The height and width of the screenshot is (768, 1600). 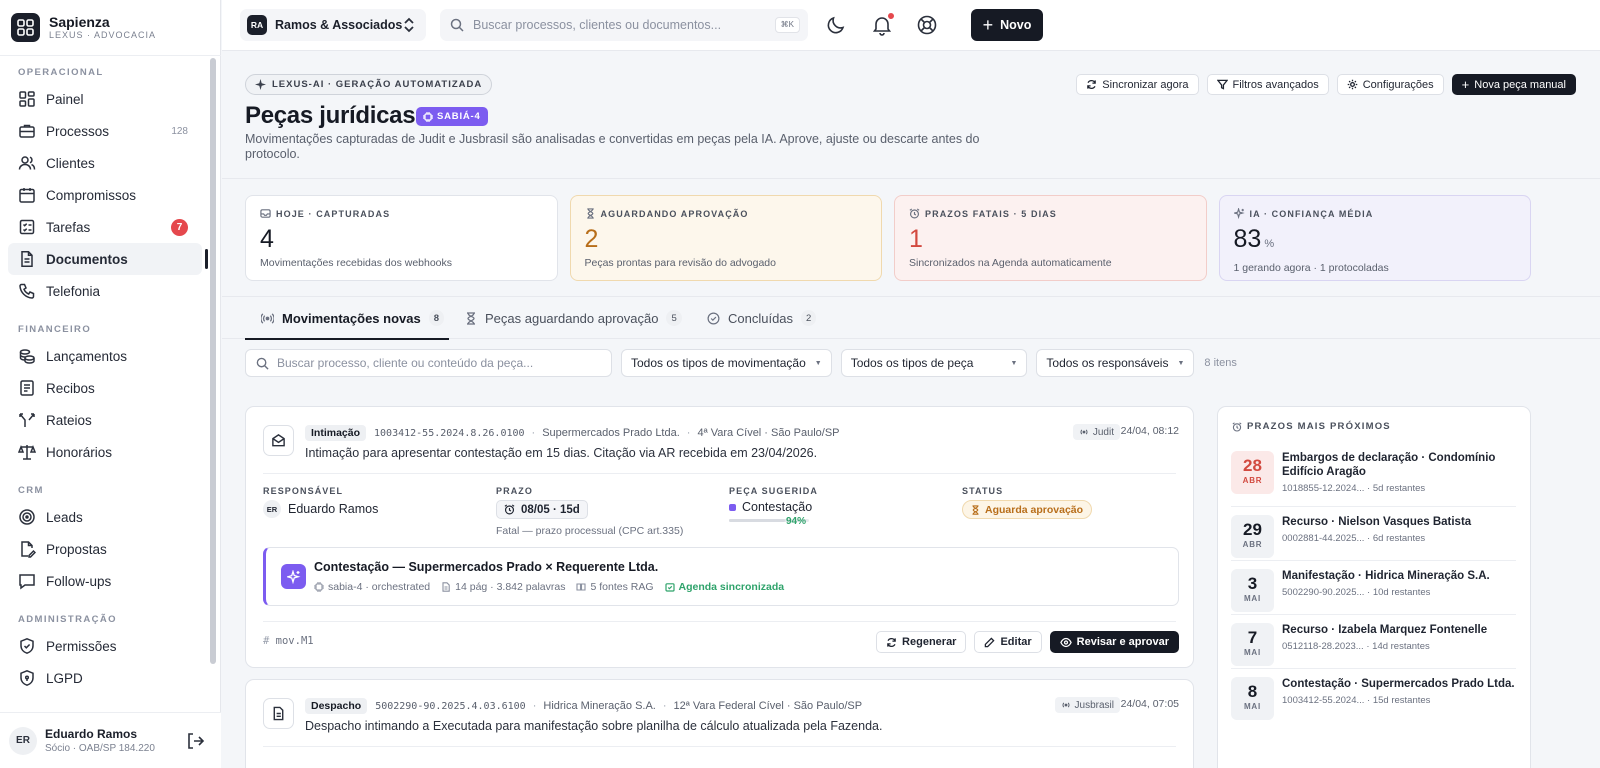 I want to click on sidebar-item-compromissos: Compromissos, so click(x=105, y=195).